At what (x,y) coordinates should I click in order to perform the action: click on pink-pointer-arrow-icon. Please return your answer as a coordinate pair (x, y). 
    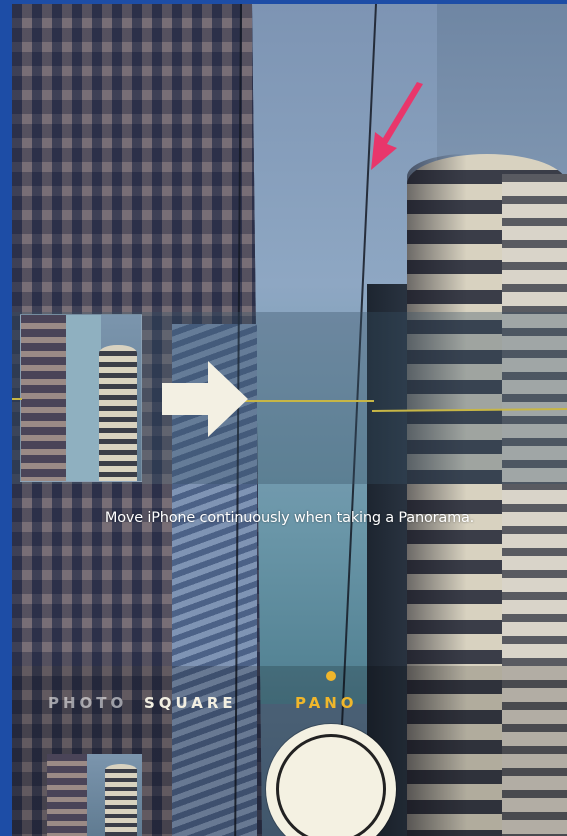
    Looking at the image, I should click on (397, 126).